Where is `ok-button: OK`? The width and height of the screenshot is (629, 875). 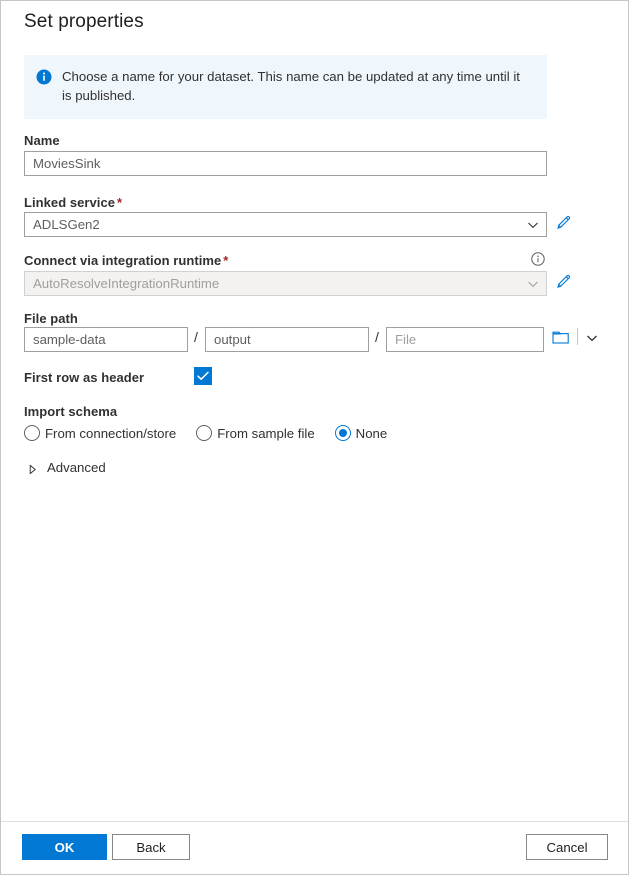 ok-button: OK is located at coordinates (64, 847).